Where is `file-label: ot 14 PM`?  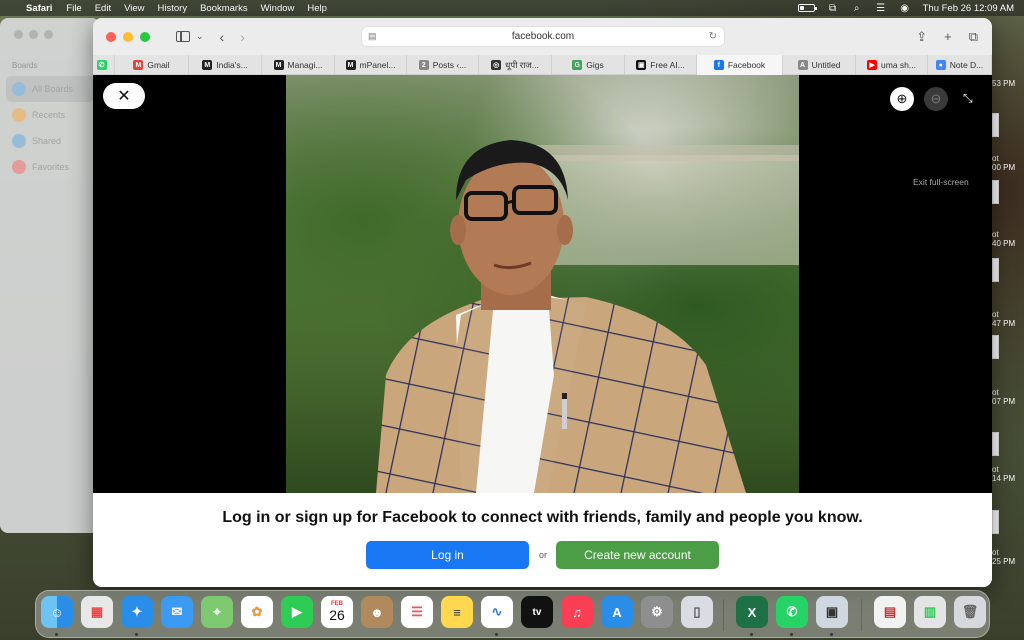
file-label: ot 14 PM is located at coordinates (1007, 474).